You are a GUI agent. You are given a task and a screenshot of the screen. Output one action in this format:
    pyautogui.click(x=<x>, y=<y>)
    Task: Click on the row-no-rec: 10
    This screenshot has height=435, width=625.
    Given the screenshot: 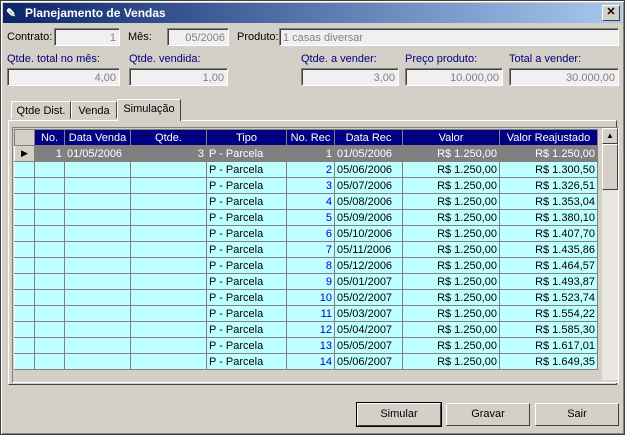 What is the action you would take?
    pyautogui.click(x=310, y=297)
    